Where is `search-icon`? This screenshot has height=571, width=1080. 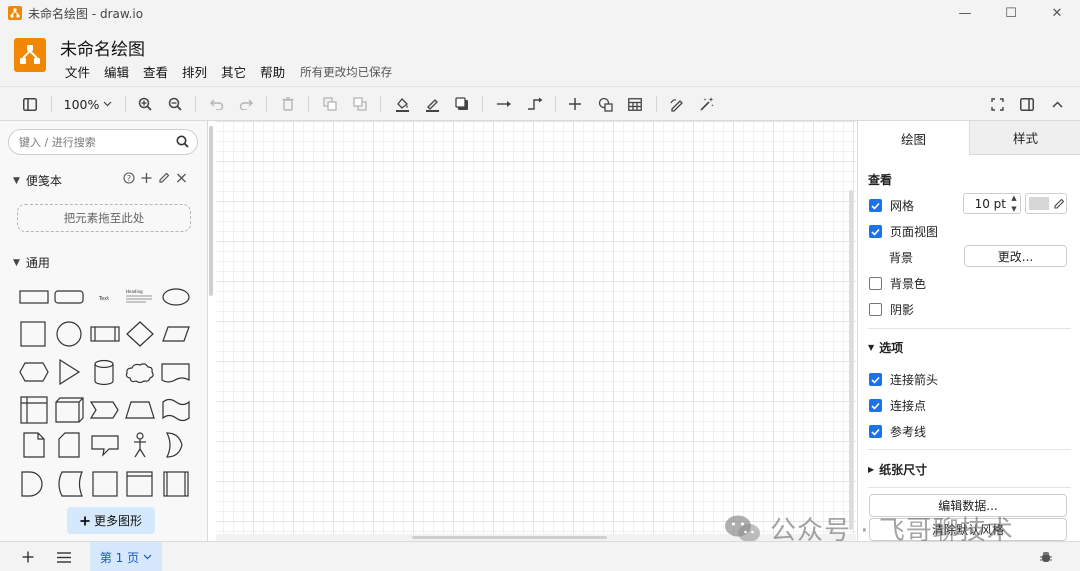 search-icon is located at coordinates (182, 141).